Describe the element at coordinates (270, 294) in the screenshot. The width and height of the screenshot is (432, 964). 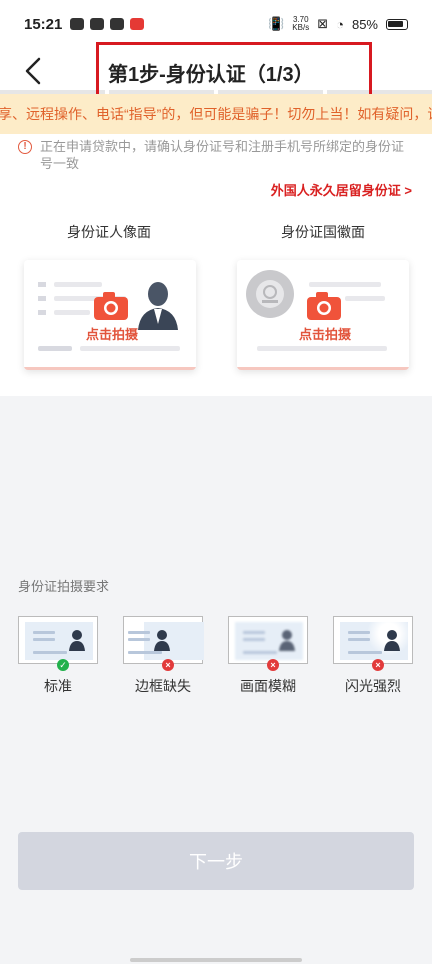
I see `national-emblem-icon` at that location.